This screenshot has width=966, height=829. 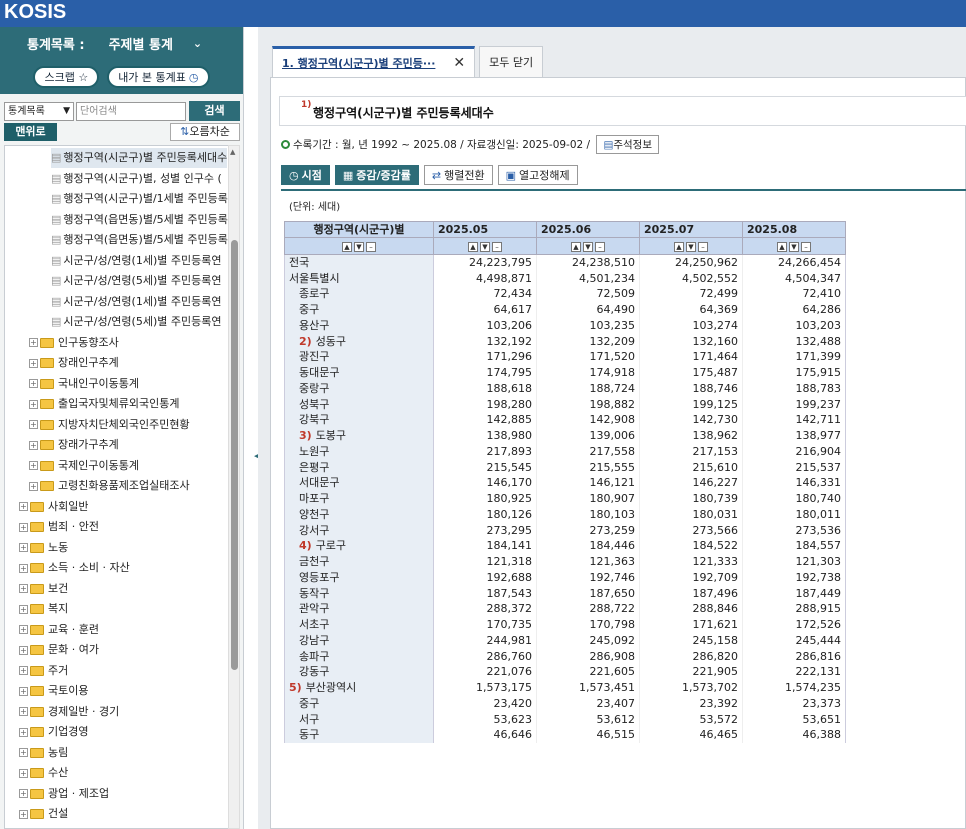 I want to click on menu-up-button: 맨위로, so click(x=30, y=132).